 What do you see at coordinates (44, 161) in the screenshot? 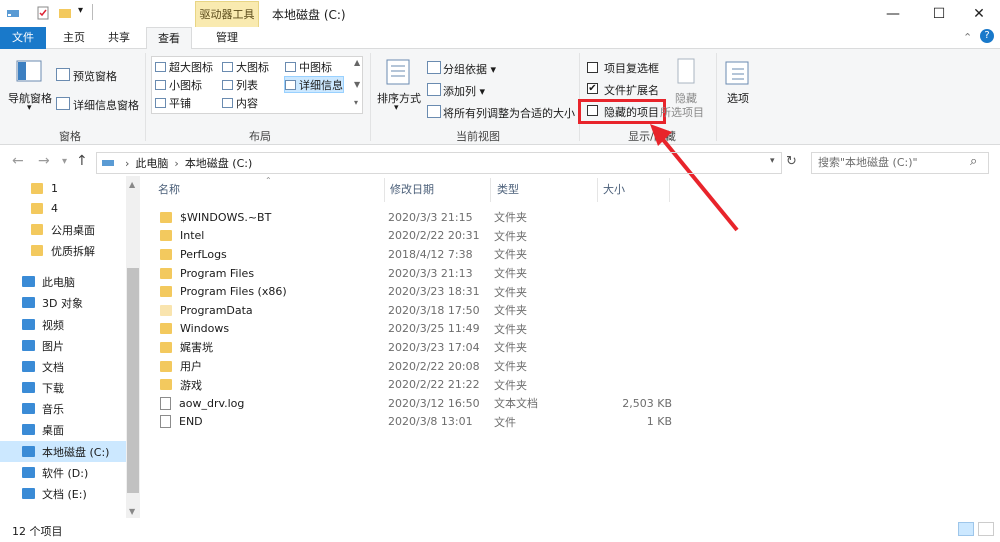
I see `forward-icon: →` at bounding box center [44, 161].